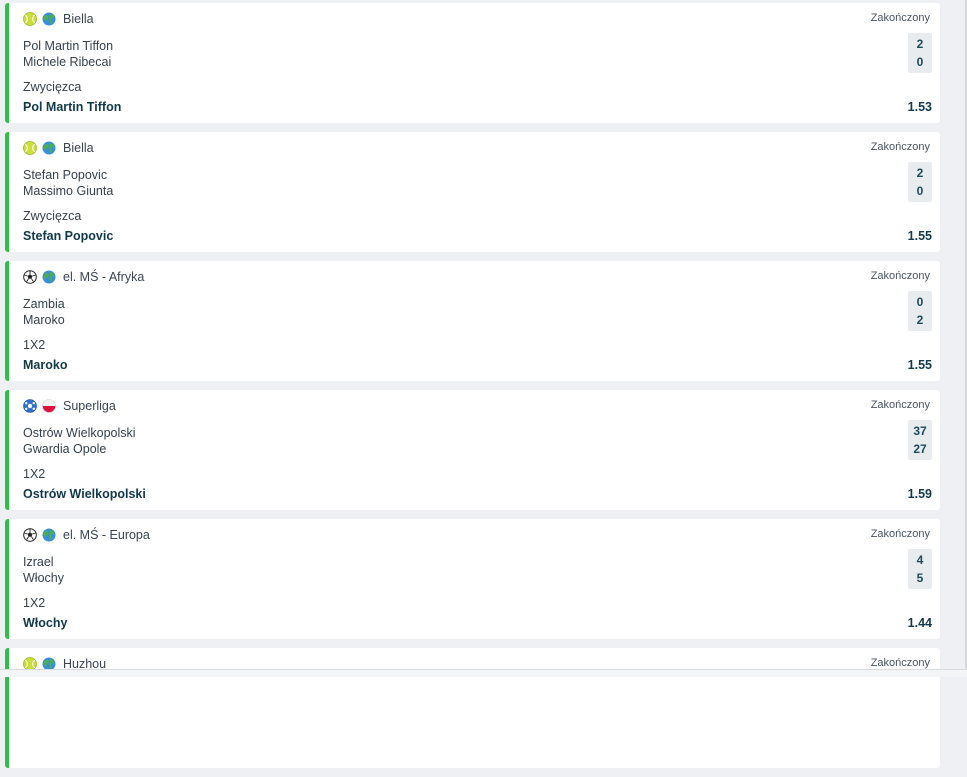 The height and width of the screenshot is (777, 967). What do you see at coordinates (68, 191) in the screenshot?
I see `away-team: Massimo Giunta` at bounding box center [68, 191].